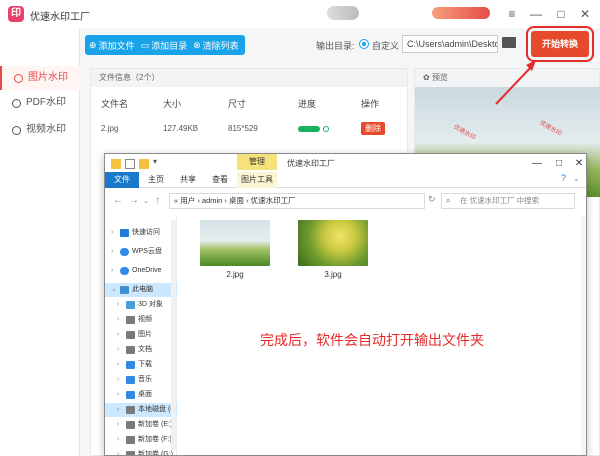 The width and height of the screenshot is (600, 456). I want to click on nav-scrollbar, so click(173, 335).